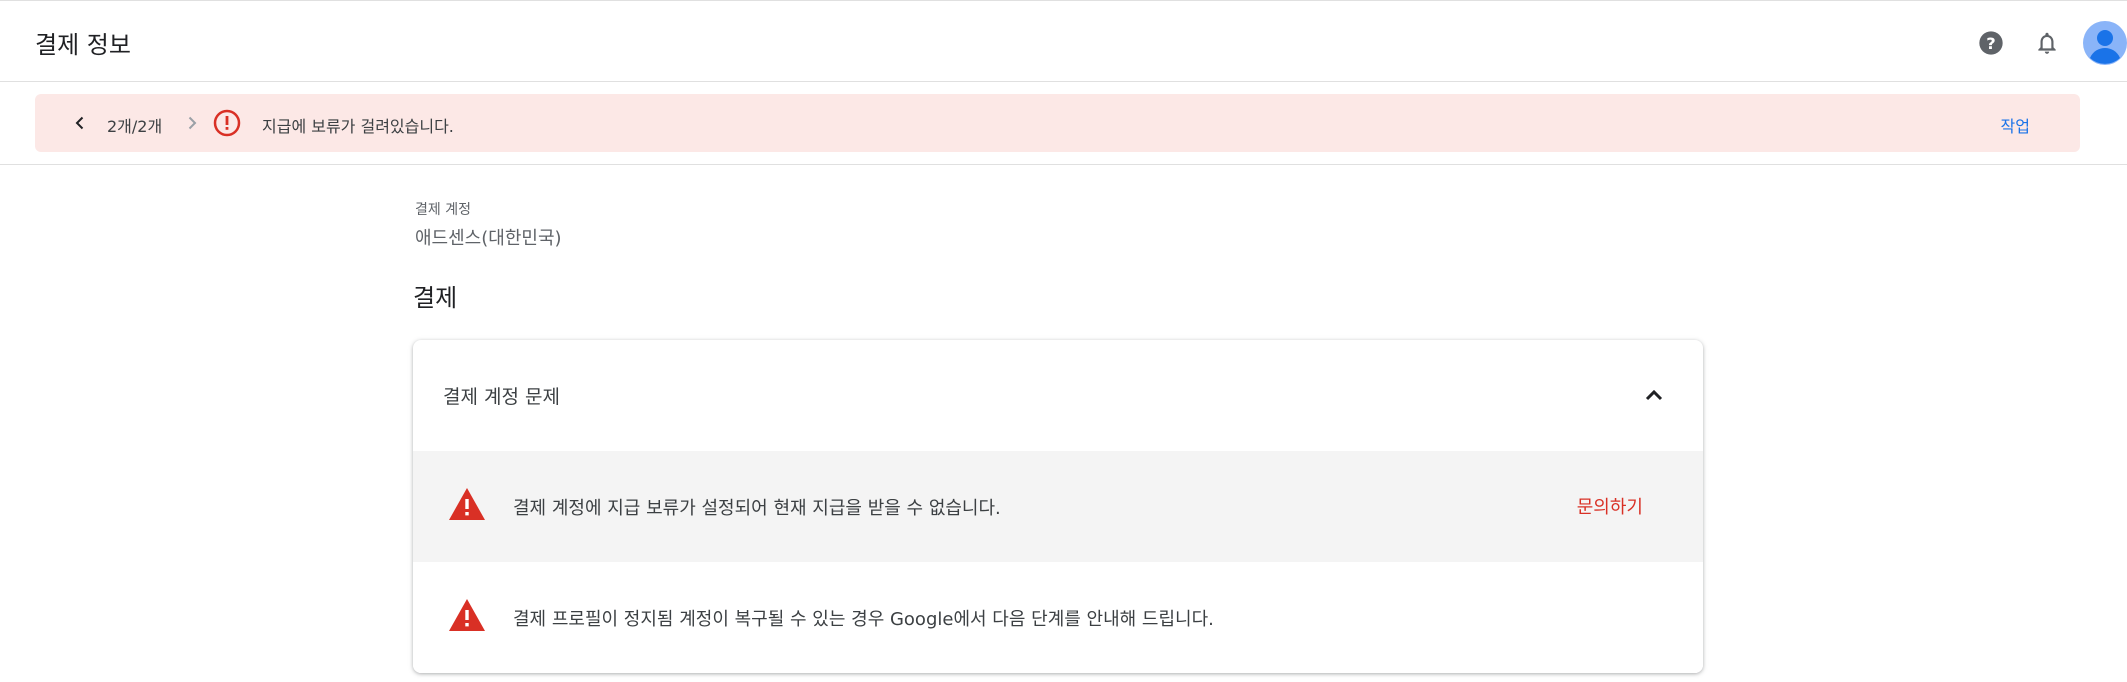 This screenshot has width=2127, height=682. What do you see at coordinates (435, 298) in the screenshot?
I see `section-title: 결제` at bounding box center [435, 298].